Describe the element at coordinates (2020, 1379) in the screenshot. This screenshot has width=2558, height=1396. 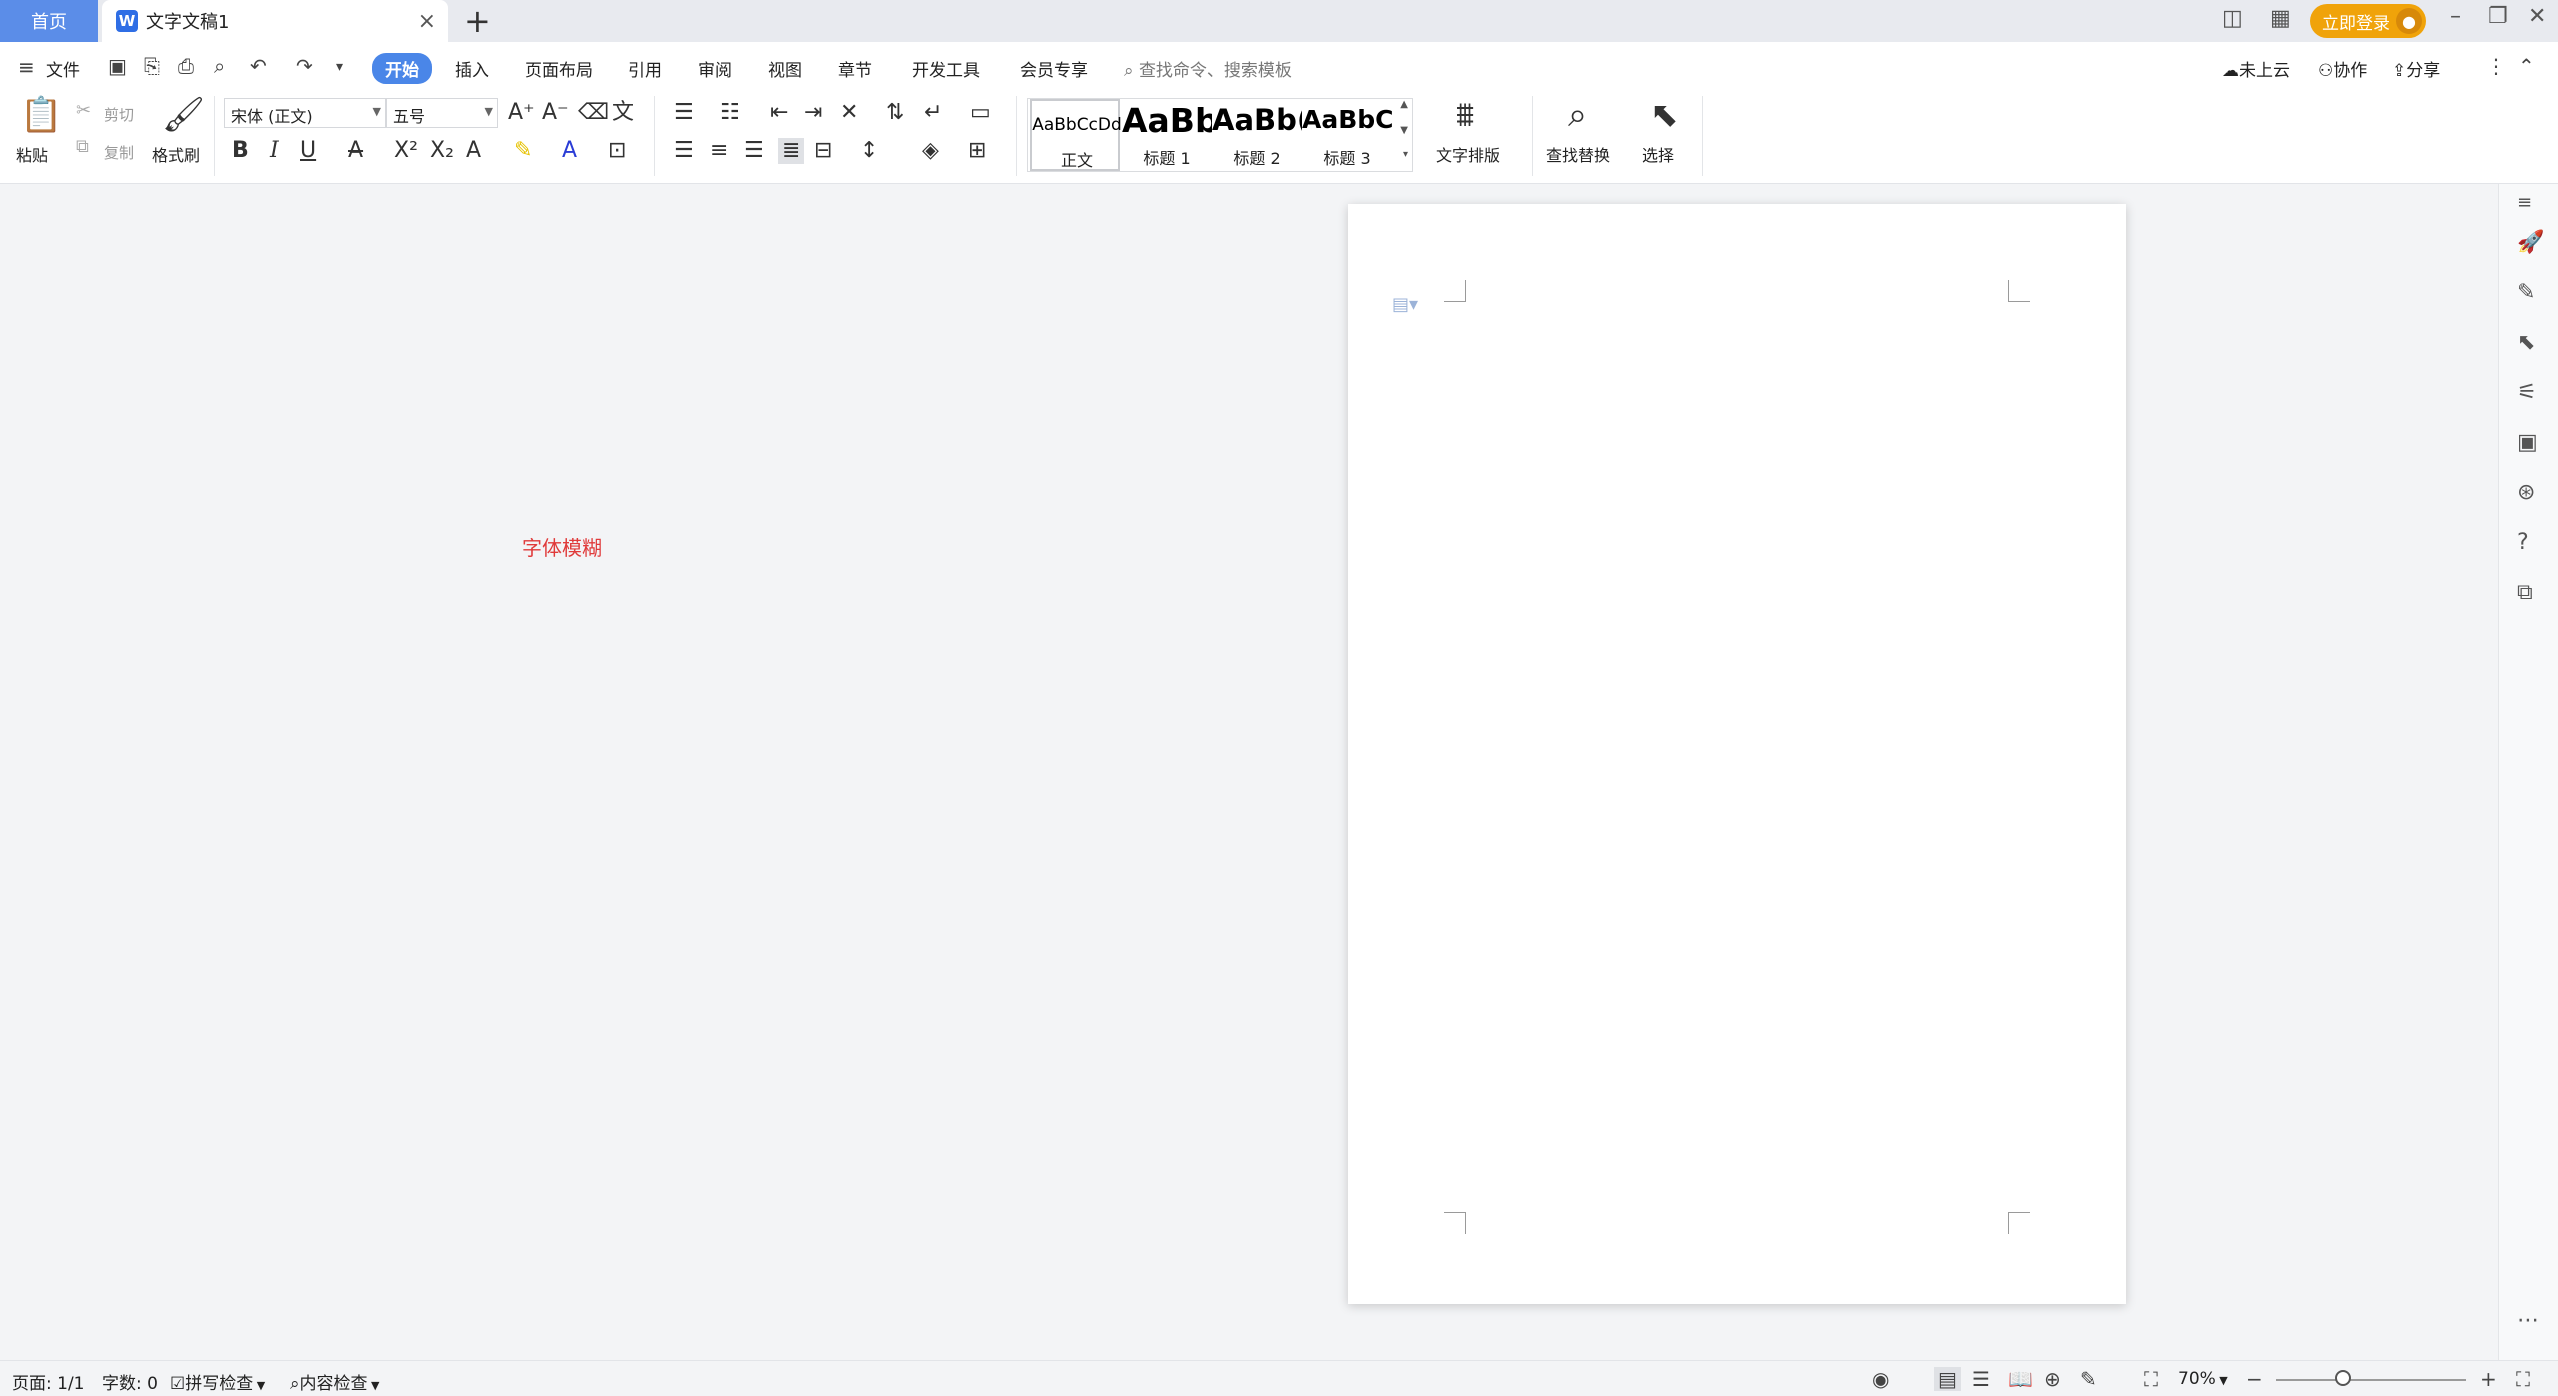
I see `reading-view-icon: 📖` at that location.